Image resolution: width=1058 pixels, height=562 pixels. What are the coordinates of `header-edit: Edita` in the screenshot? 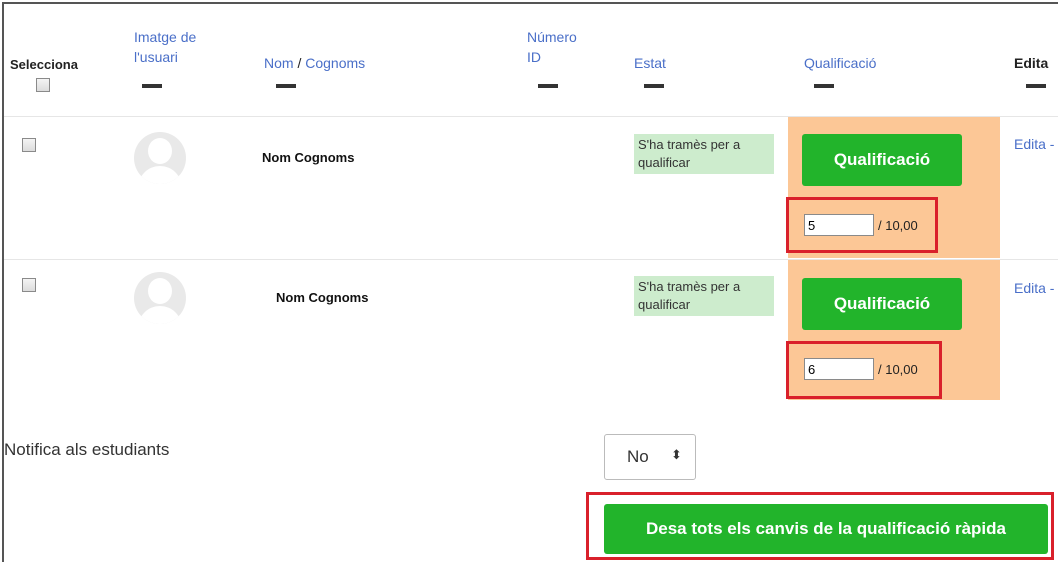 It's located at (1031, 63).